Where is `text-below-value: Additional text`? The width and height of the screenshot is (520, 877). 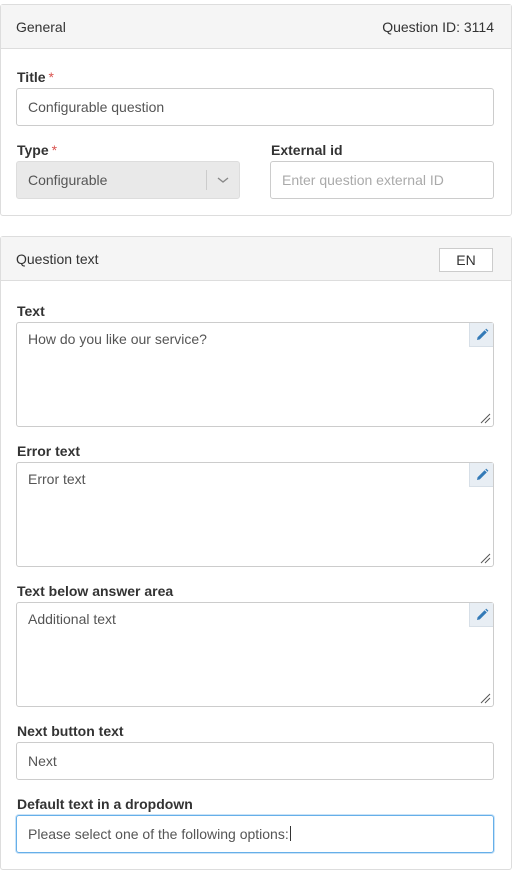 text-below-value: Additional text is located at coordinates (72, 619).